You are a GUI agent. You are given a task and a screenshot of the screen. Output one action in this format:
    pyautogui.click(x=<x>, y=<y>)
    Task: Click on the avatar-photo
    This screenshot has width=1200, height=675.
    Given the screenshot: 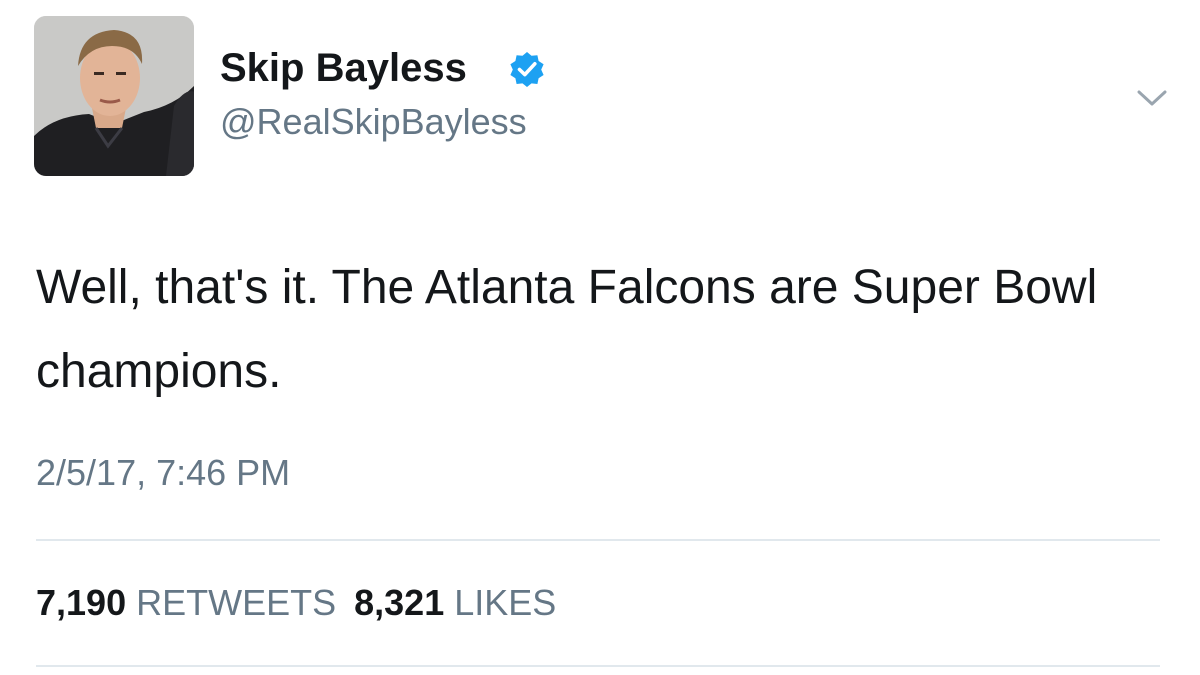 What is the action you would take?
    pyautogui.click(x=114, y=96)
    